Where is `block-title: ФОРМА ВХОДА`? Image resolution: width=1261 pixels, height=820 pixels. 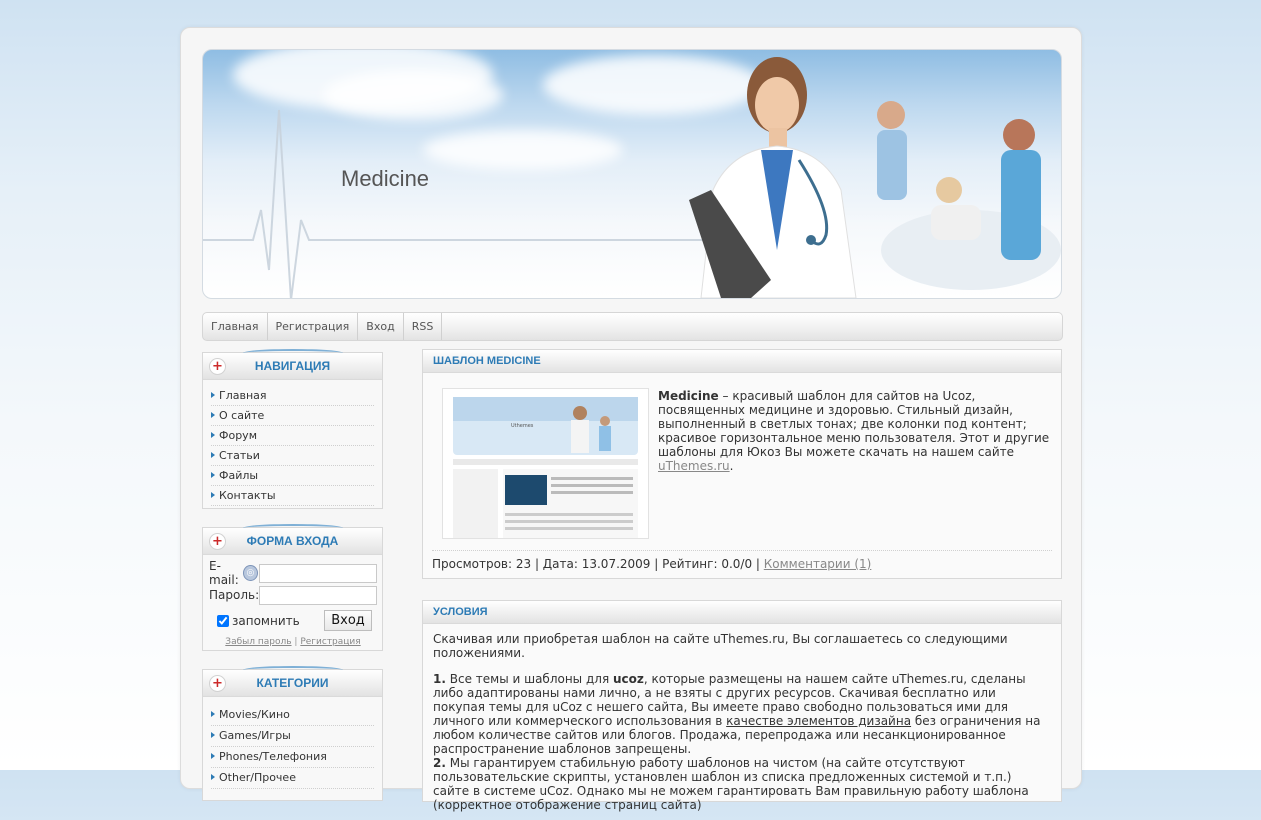
block-title: ФОРМА ВХОДА is located at coordinates (292, 541).